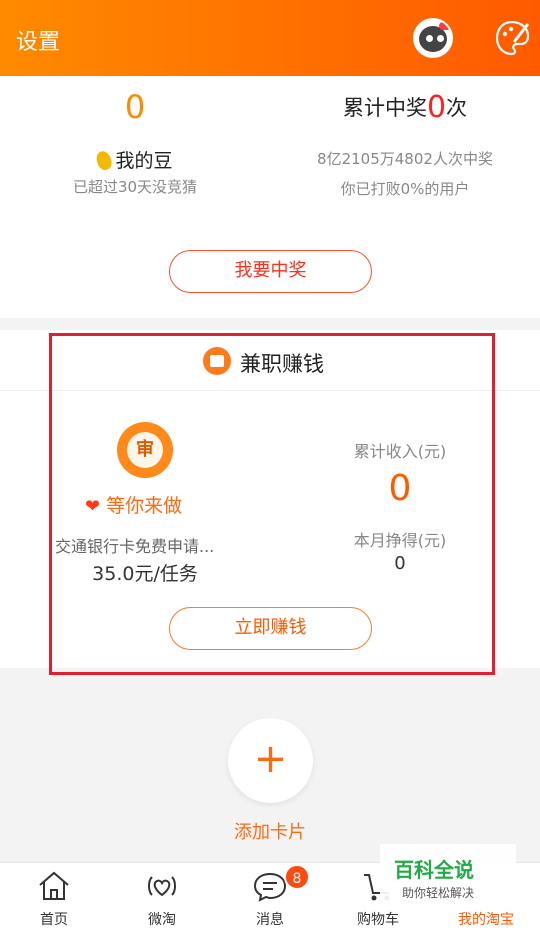  I want to click on tab-home: 首页, so click(54, 897).